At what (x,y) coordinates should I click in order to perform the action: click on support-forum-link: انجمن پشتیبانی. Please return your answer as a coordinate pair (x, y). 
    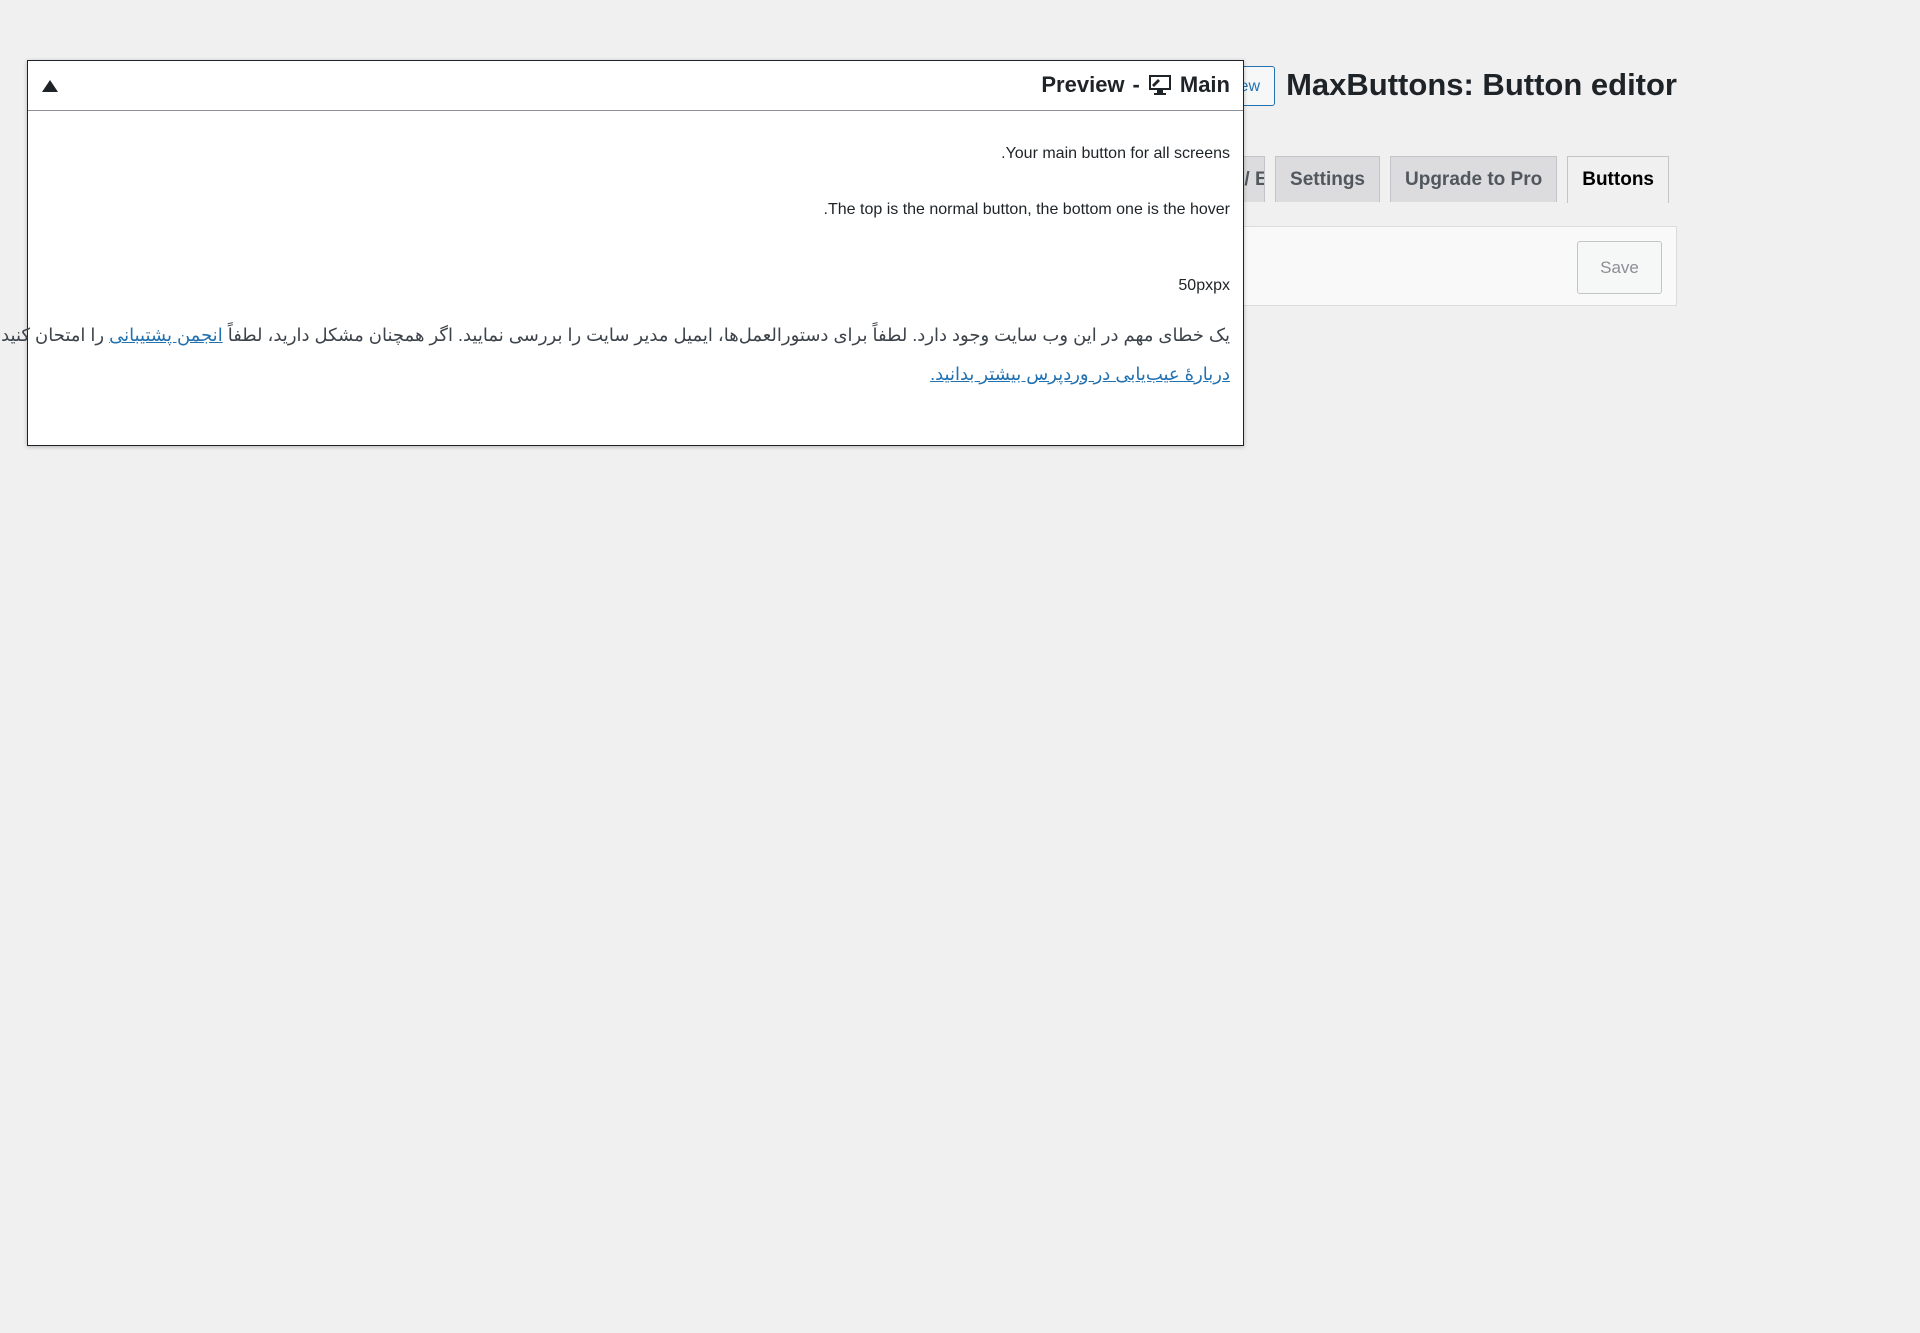
    Looking at the image, I should click on (166, 335).